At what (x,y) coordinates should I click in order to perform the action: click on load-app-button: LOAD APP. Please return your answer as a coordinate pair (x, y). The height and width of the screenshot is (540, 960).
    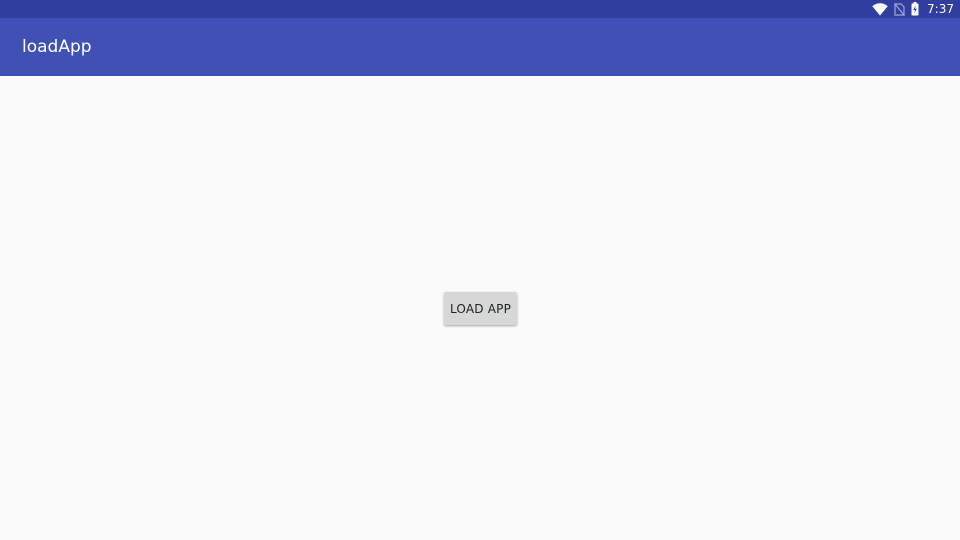
    Looking at the image, I should click on (480, 308).